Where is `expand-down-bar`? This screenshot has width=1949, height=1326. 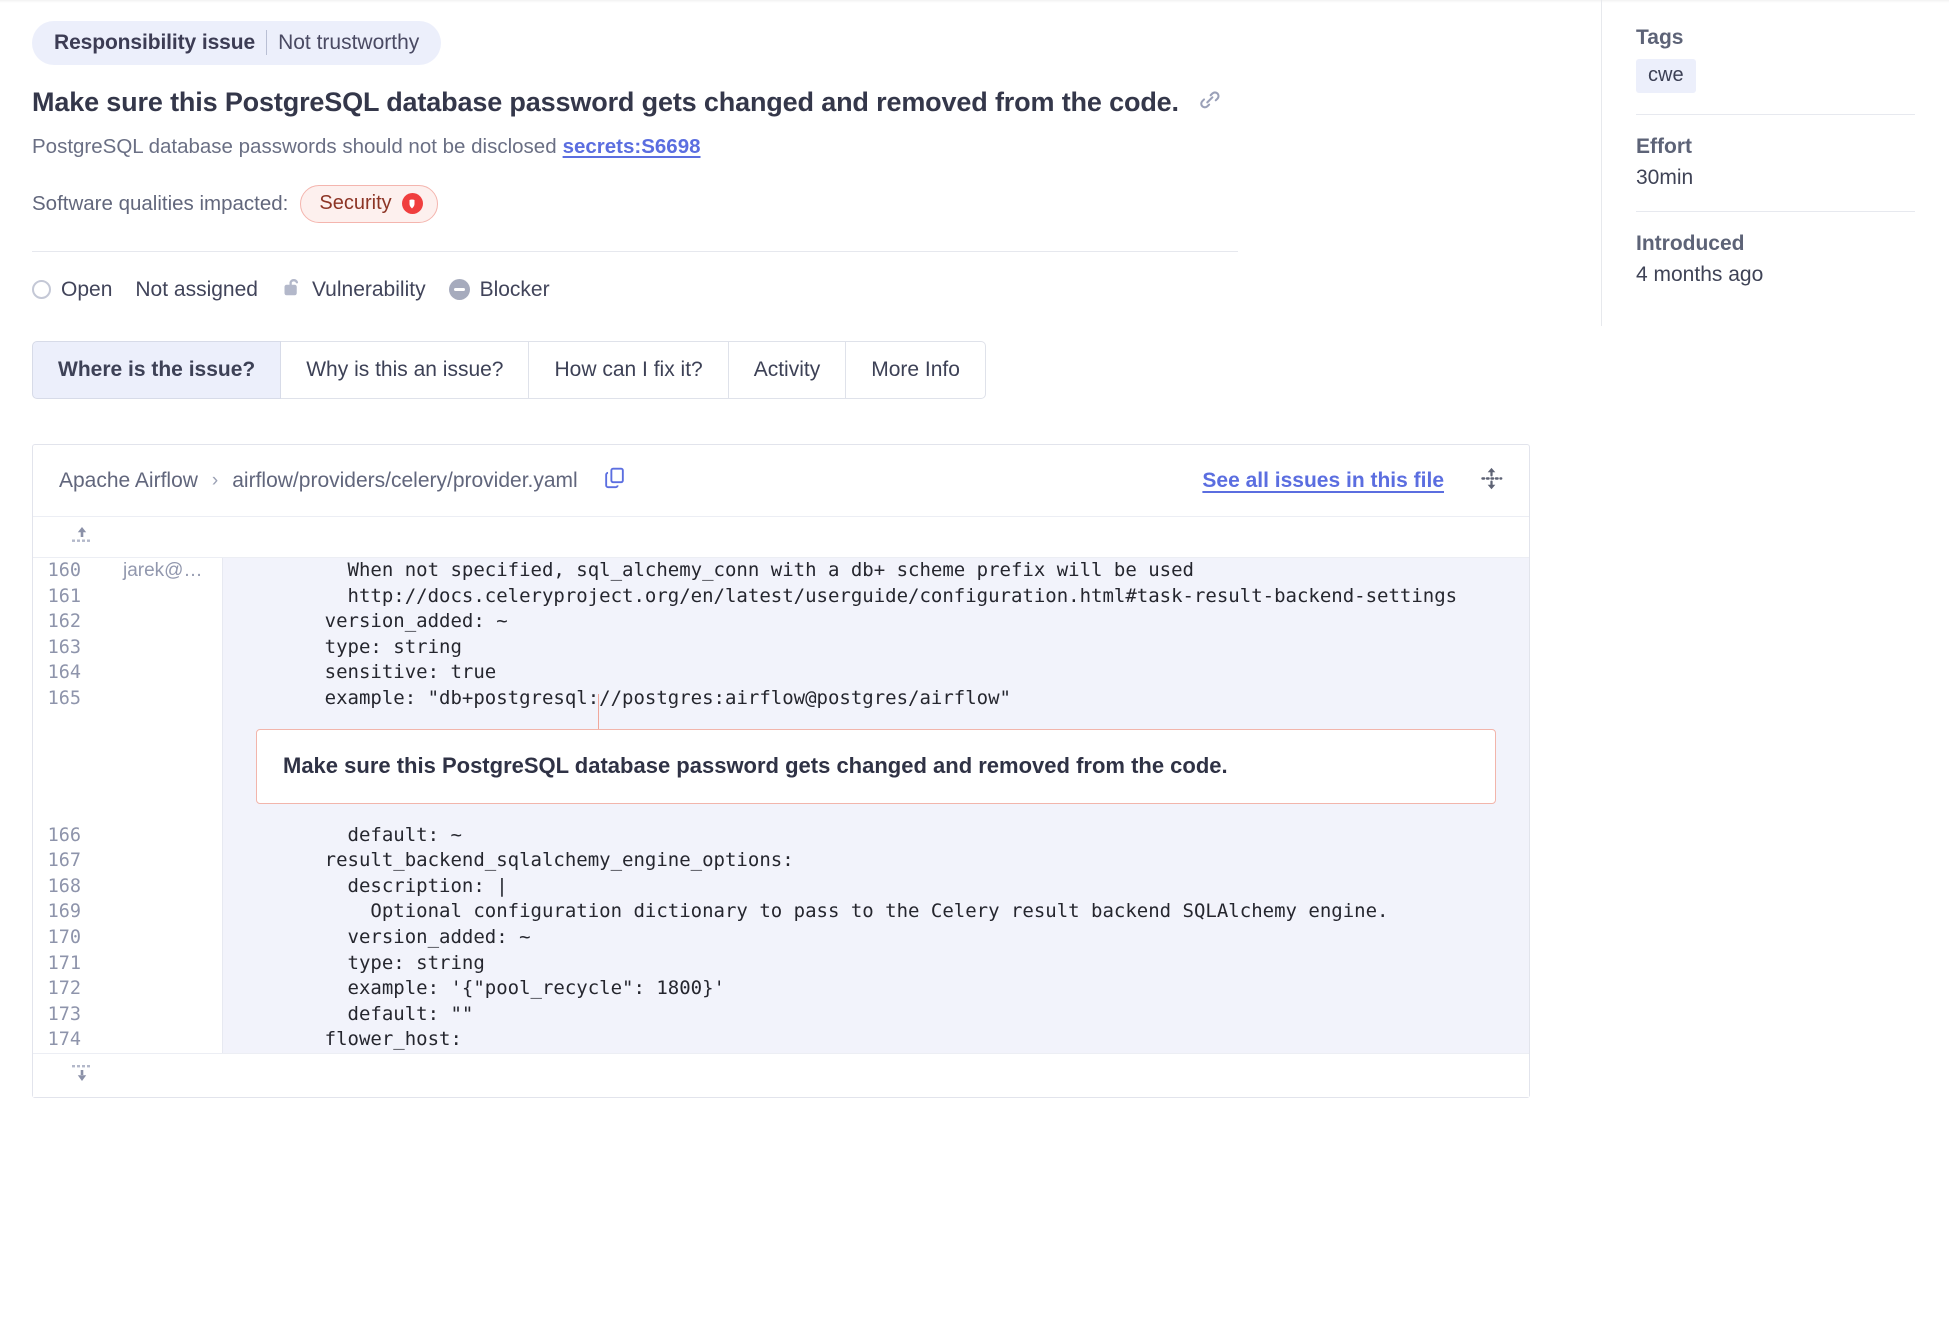 expand-down-bar is located at coordinates (781, 1074).